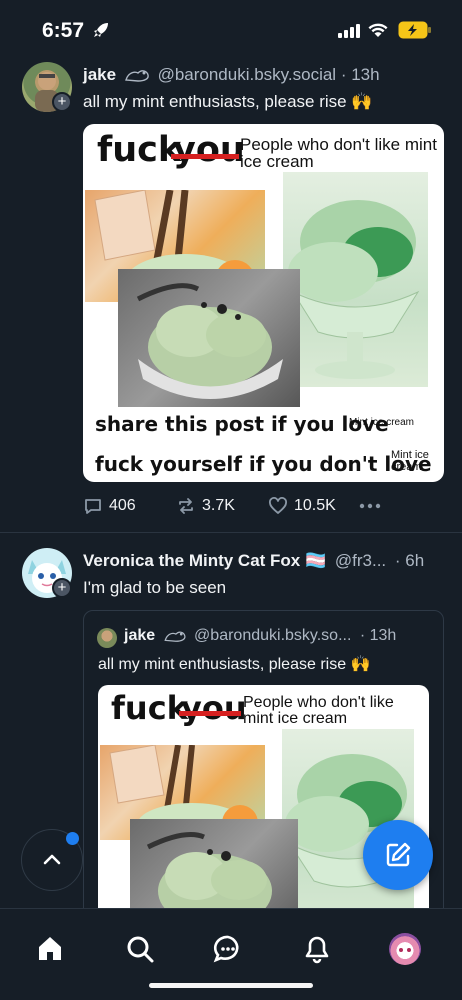 The image size is (462, 1000). What do you see at coordinates (378, 30) in the screenshot?
I see `wifi-icon` at bounding box center [378, 30].